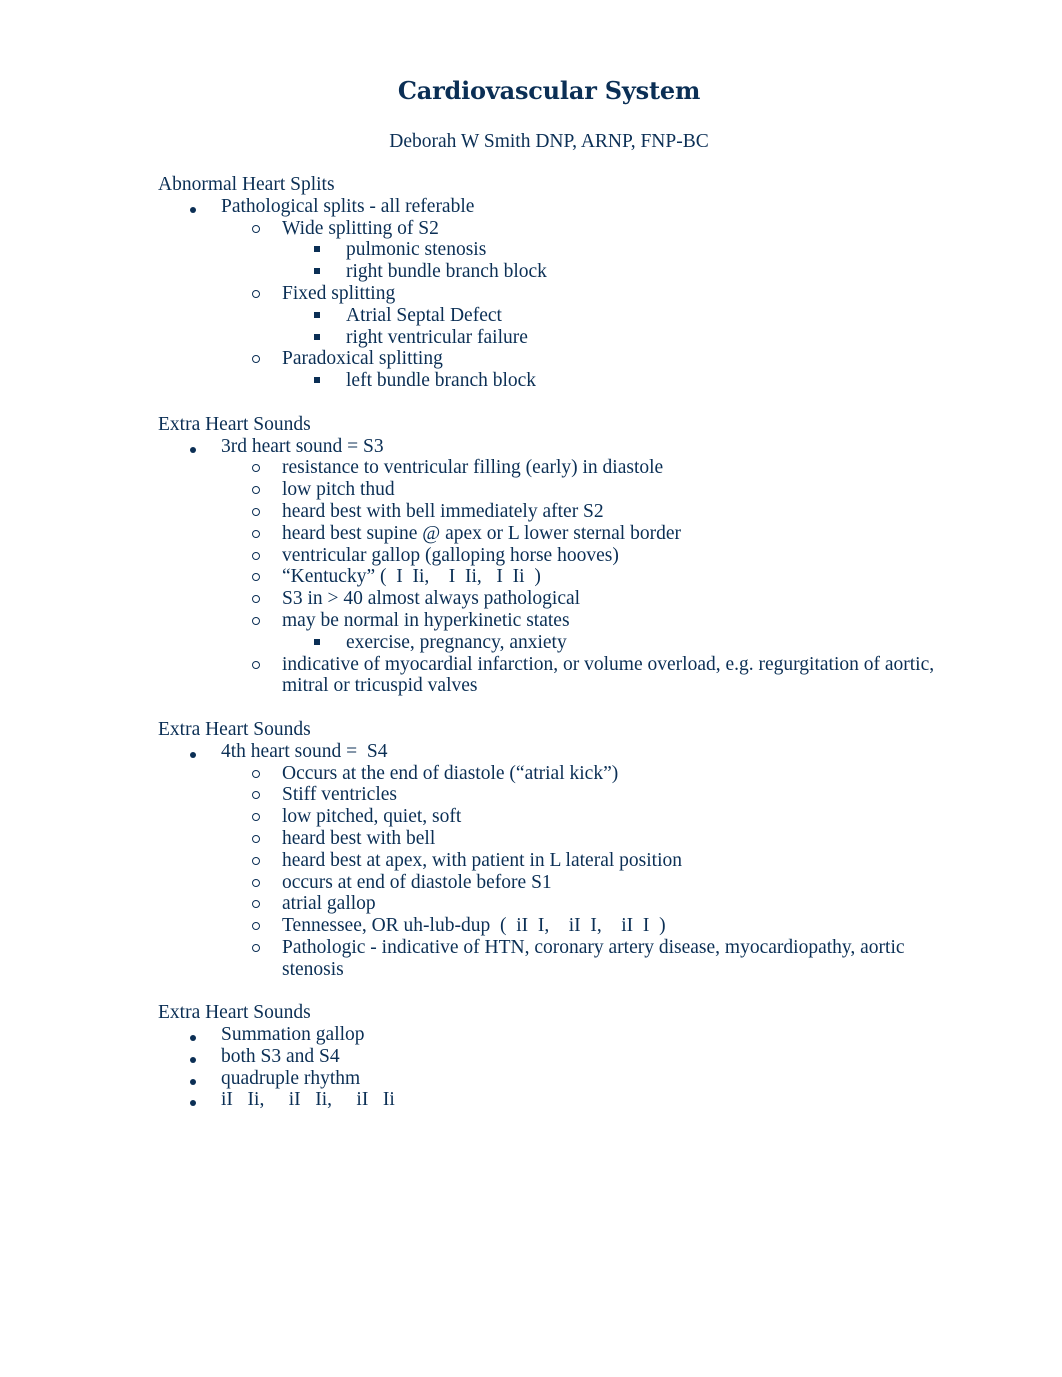 The image size is (1062, 1377). What do you see at coordinates (416, 250) in the screenshot?
I see `list-item-text: pulmonic stenosis` at bounding box center [416, 250].